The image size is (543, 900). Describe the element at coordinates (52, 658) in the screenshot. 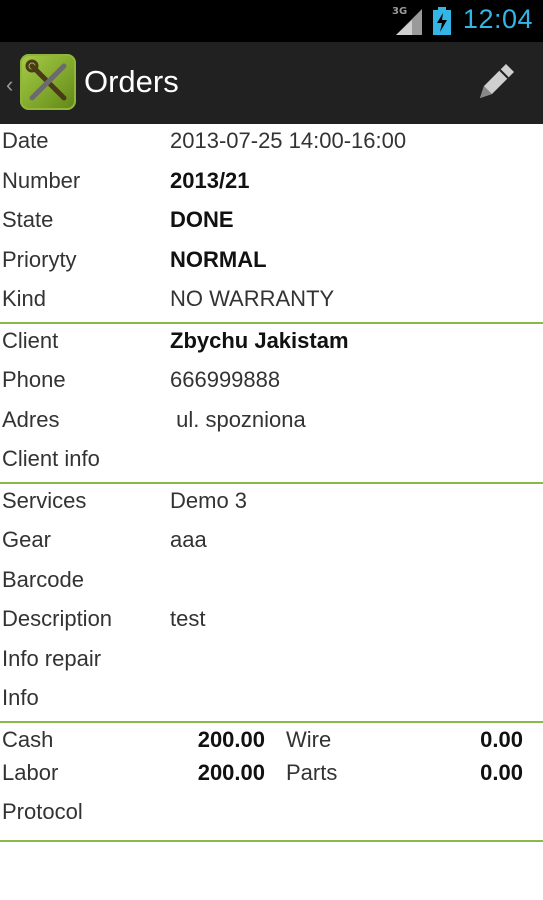

I see `detail-label: Info repair` at that location.